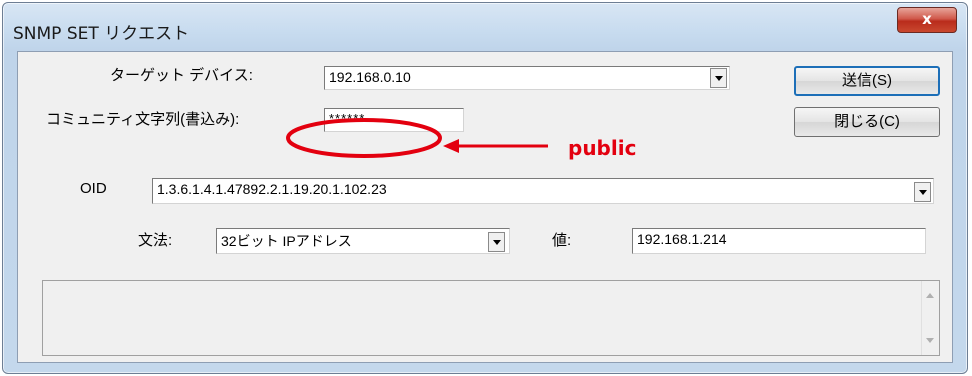 The width and height of the screenshot is (972, 376). Describe the element at coordinates (394, 120) in the screenshot. I see `community-string-field: ******` at that location.